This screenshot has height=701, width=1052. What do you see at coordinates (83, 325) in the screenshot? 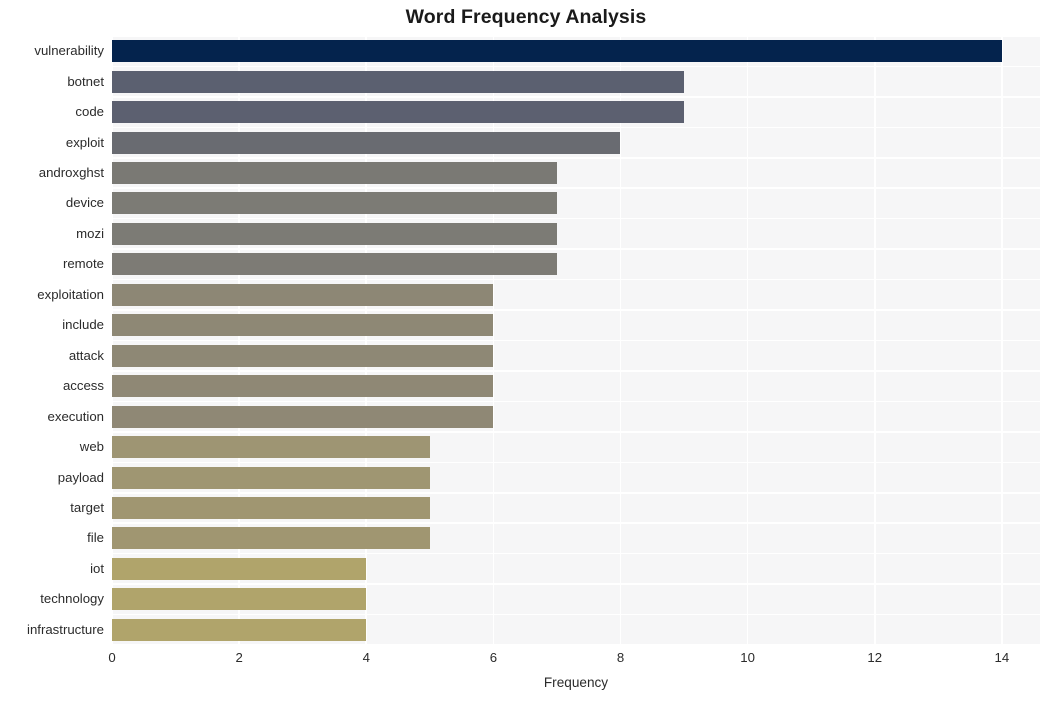
I see `y-axis-tick-label: include` at bounding box center [83, 325].